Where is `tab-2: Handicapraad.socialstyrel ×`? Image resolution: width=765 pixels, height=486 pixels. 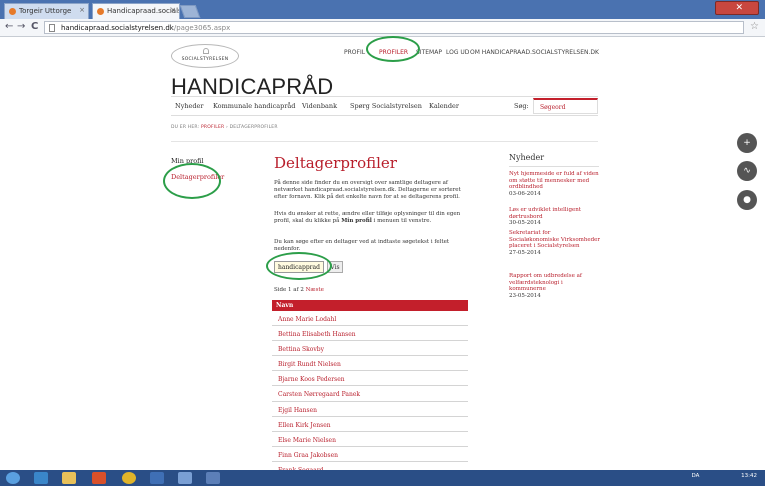
tab-2: Handicapraad.socialstyrel × is located at coordinates (136, 11).